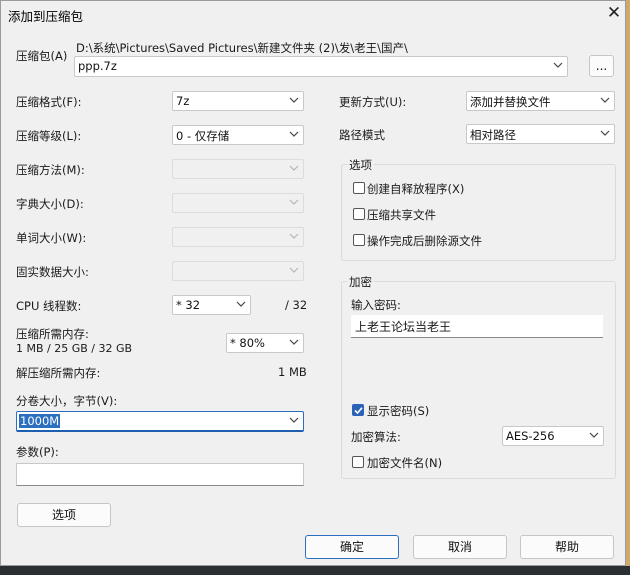 Image resolution: width=630 pixels, height=575 pixels. What do you see at coordinates (477, 326) in the screenshot?
I see `password-input: 上老王论坛当老王` at bounding box center [477, 326].